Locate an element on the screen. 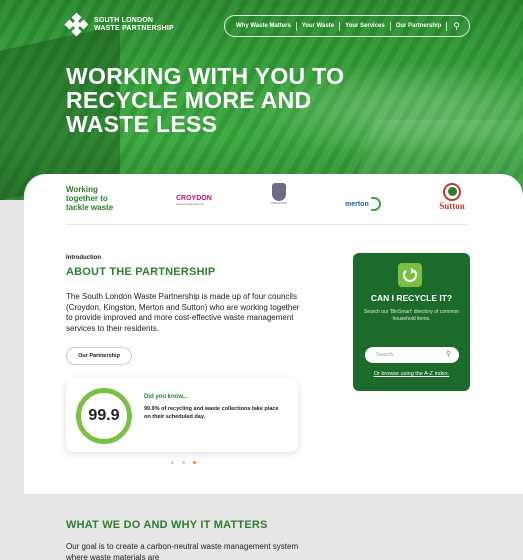 This screenshot has width=523, height=560. nav-your-services: Your Services is located at coordinates (365, 26).